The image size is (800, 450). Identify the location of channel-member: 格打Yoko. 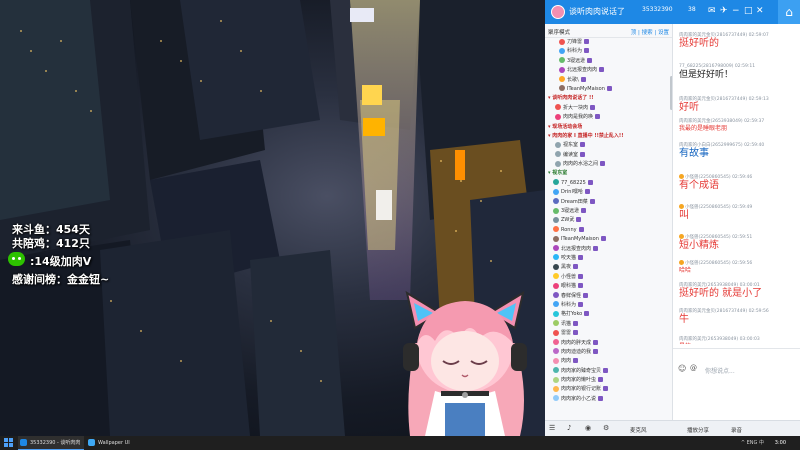
(608, 314).